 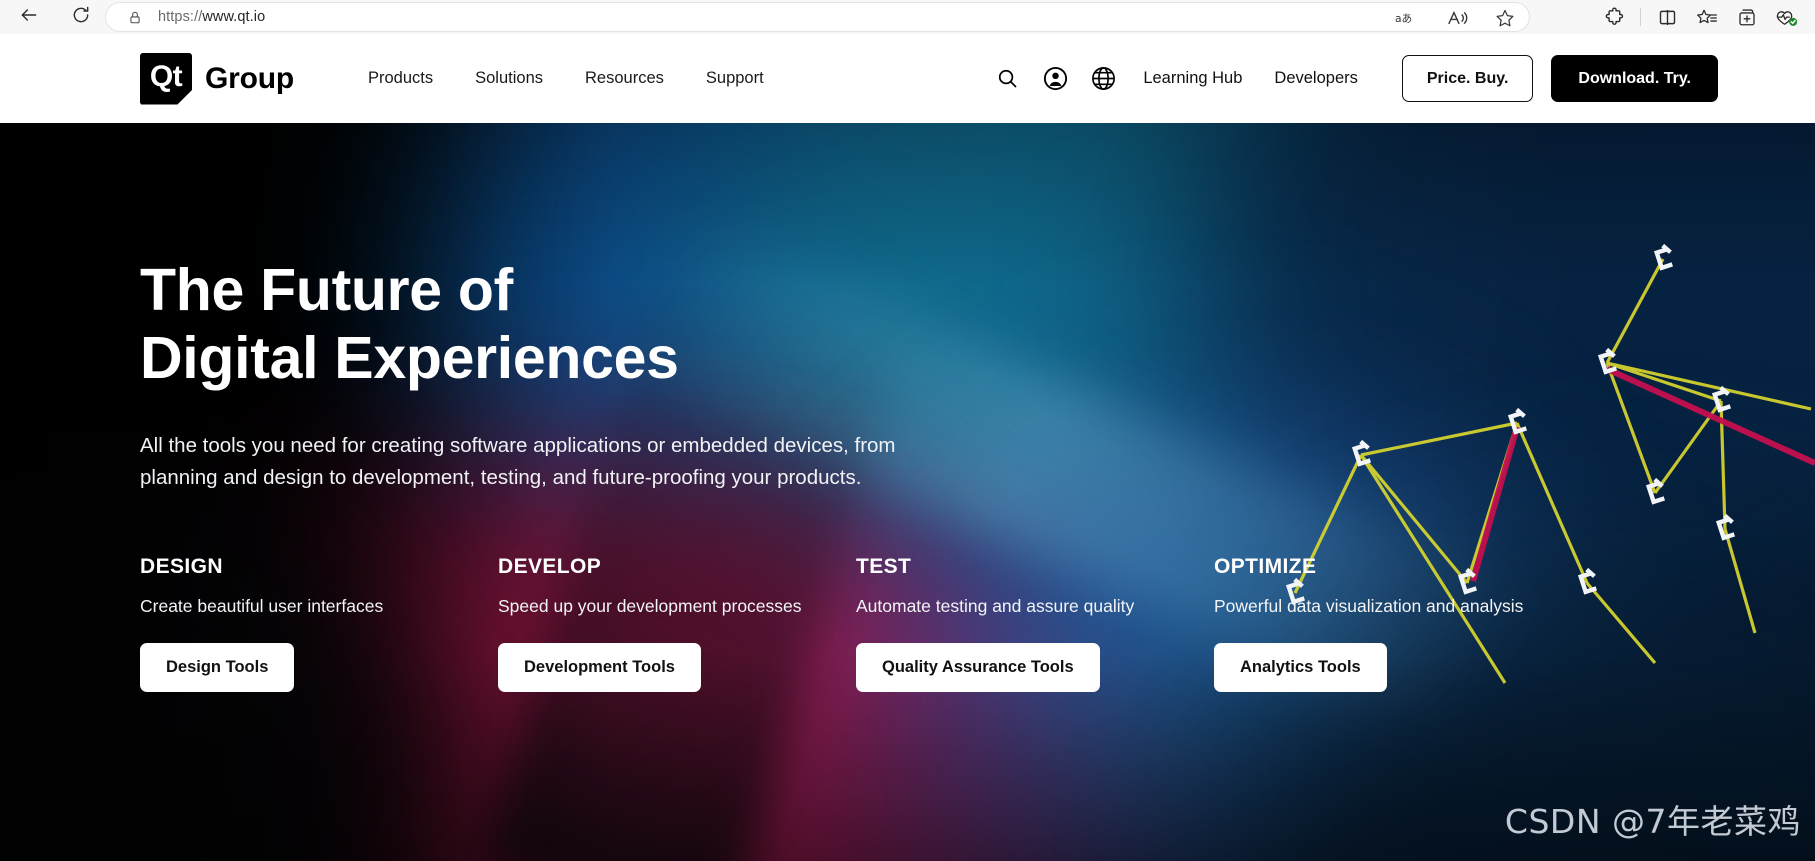 I want to click on reload-button, so click(x=81, y=17).